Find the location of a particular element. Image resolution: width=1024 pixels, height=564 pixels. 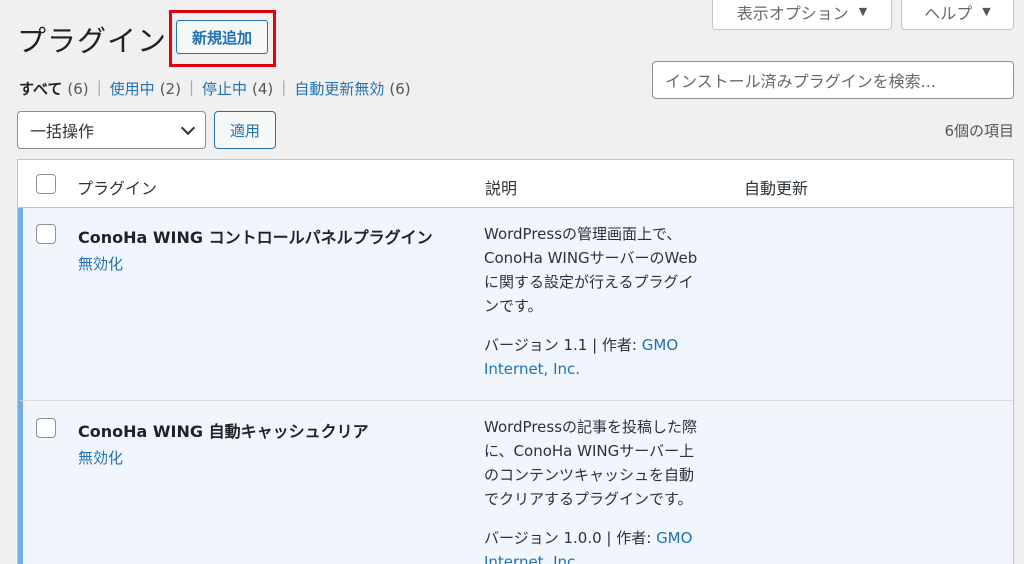

description-line: WordPressの管理画面上で、 is located at coordinates (583, 234).